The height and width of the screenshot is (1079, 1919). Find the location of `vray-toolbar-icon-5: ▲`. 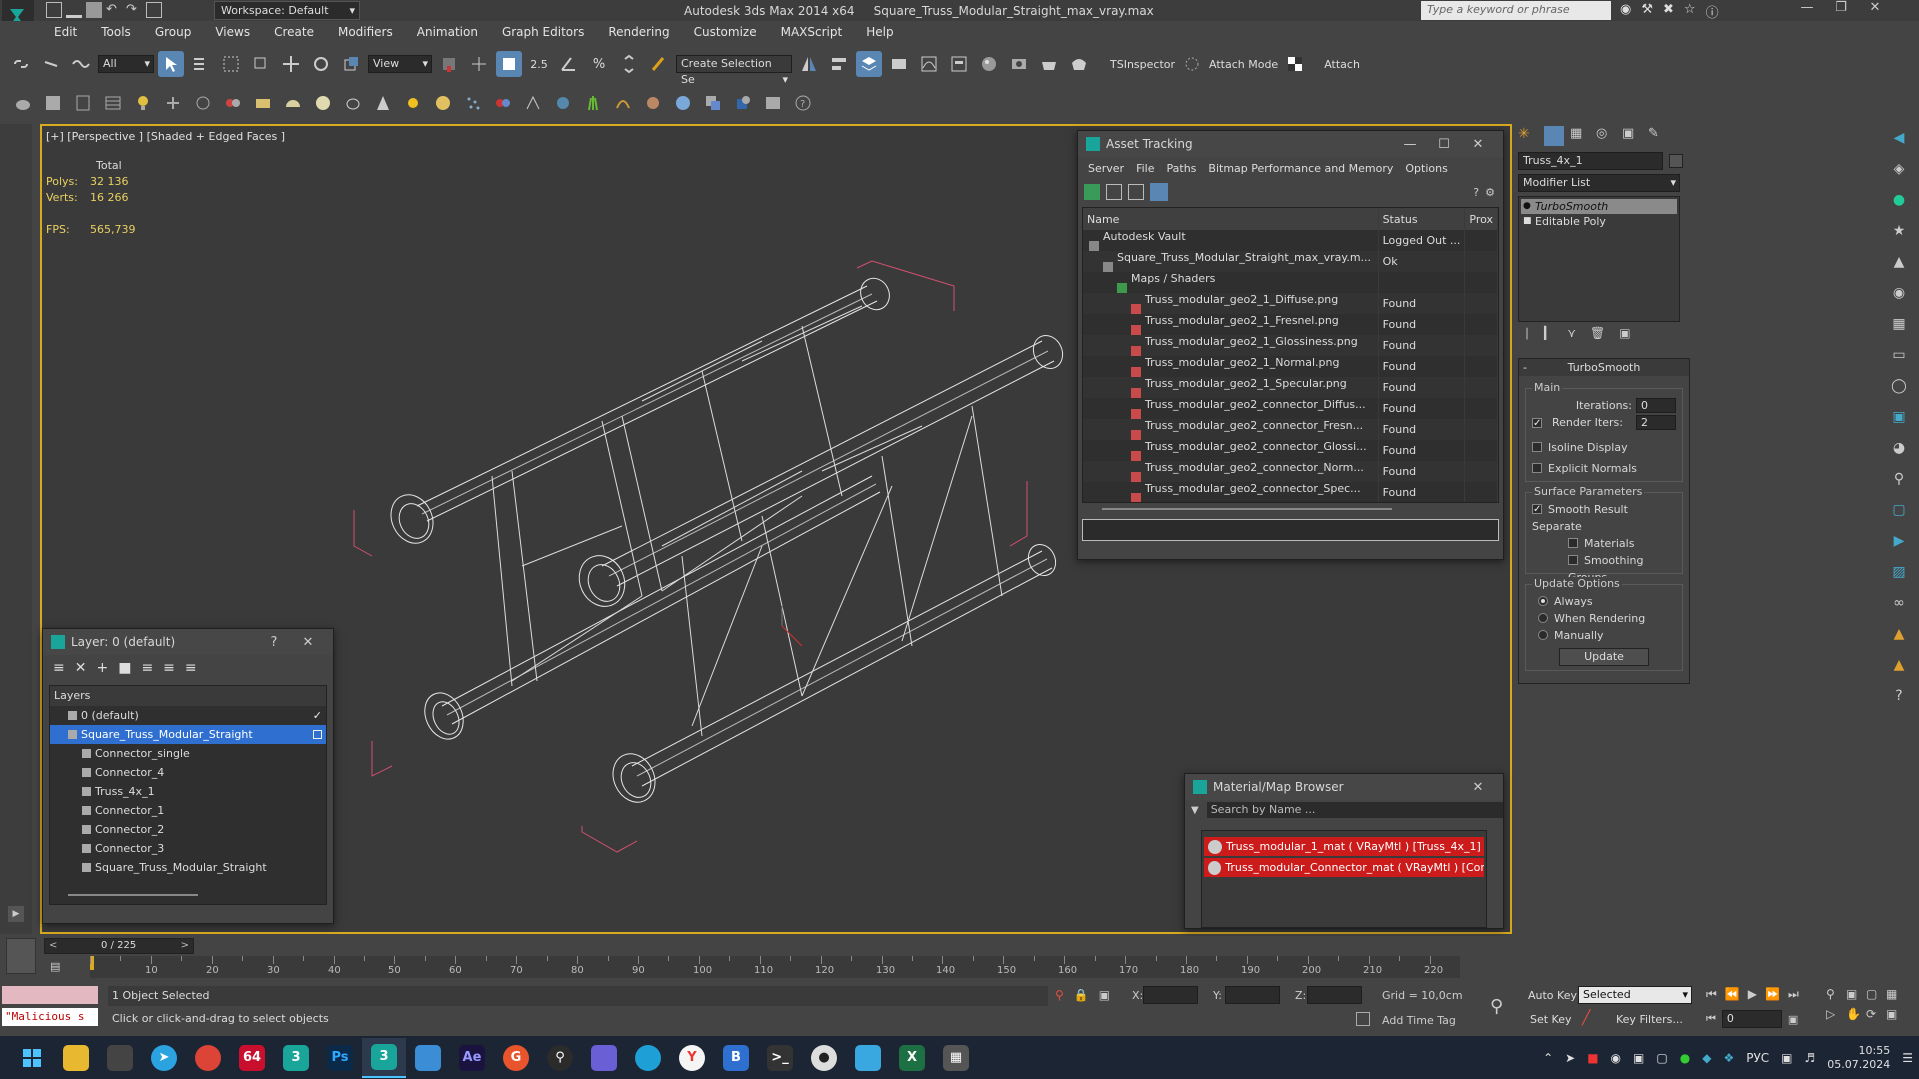

vray-toolbar-icon-5: ▲ is located at coordinates (1899, 267).